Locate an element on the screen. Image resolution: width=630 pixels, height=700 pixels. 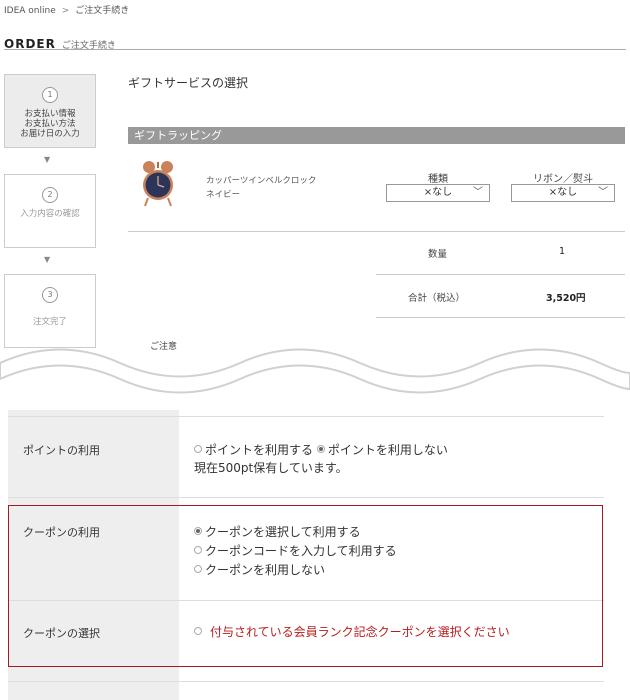
step-3-label: 注文完了 is located at coordinates (49, 322).